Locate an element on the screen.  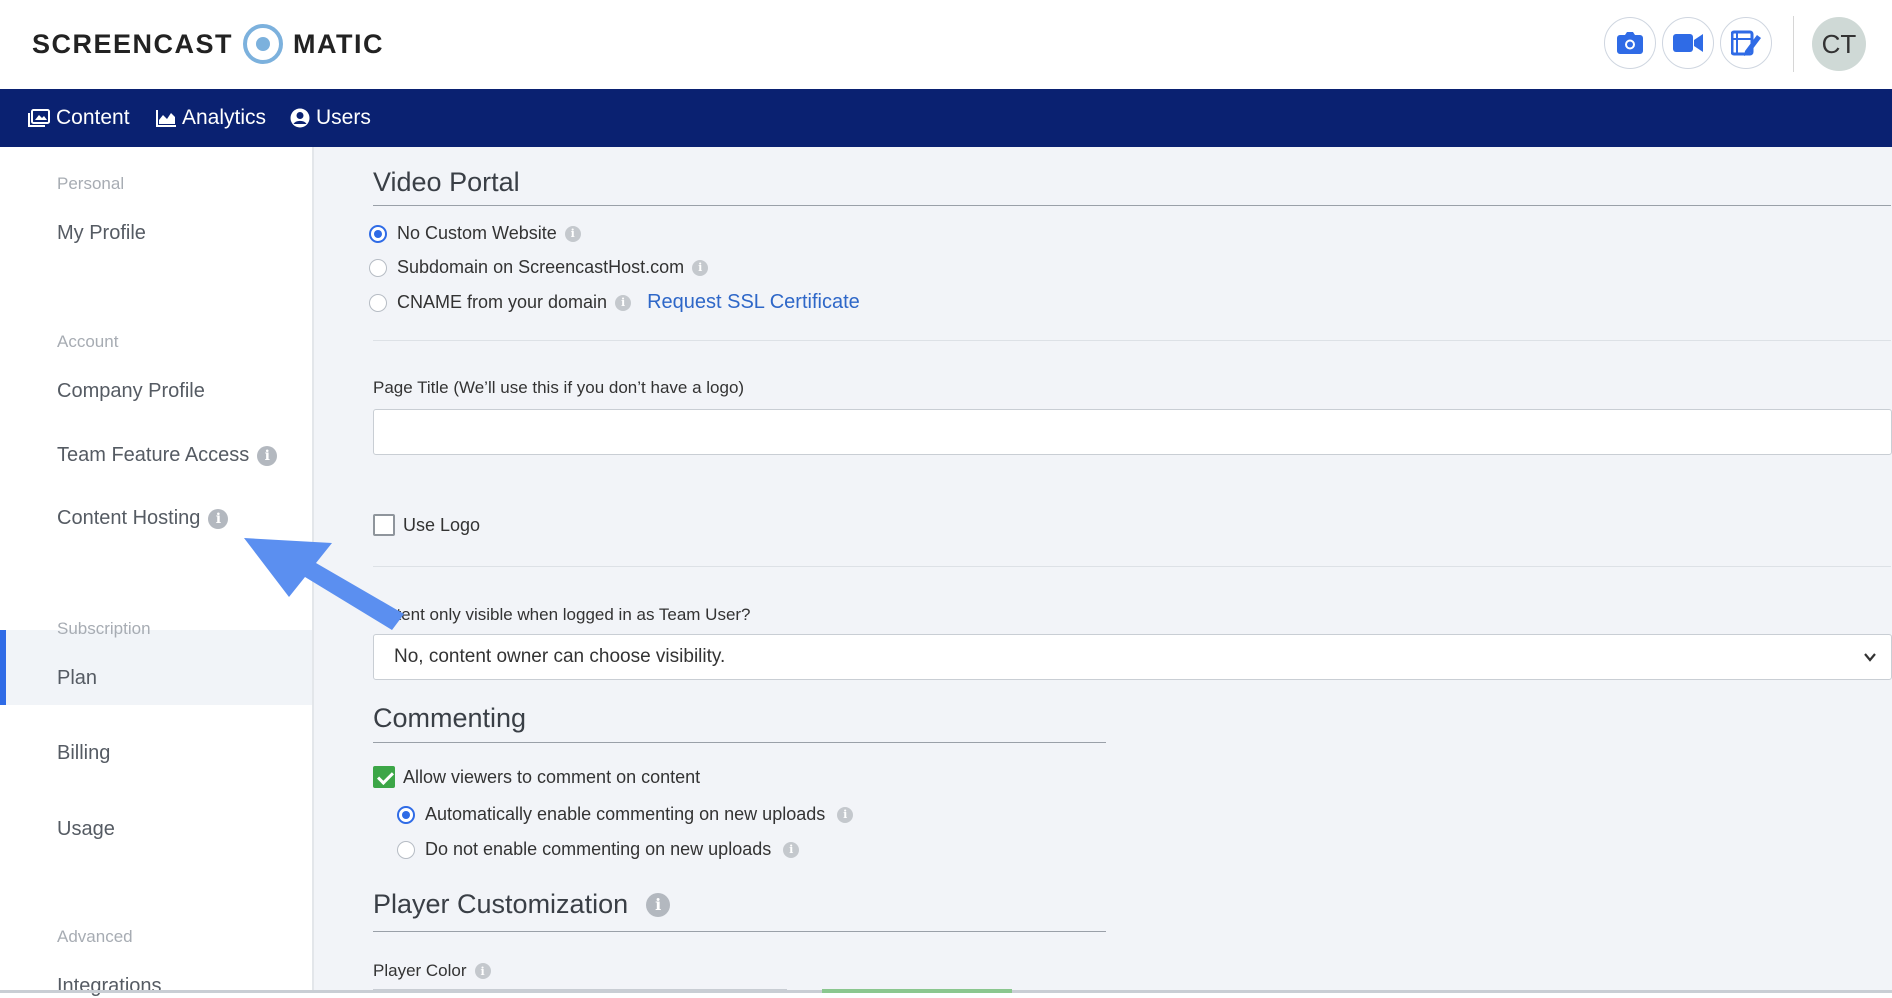
header-divider is located at coordinates (1793, 44).